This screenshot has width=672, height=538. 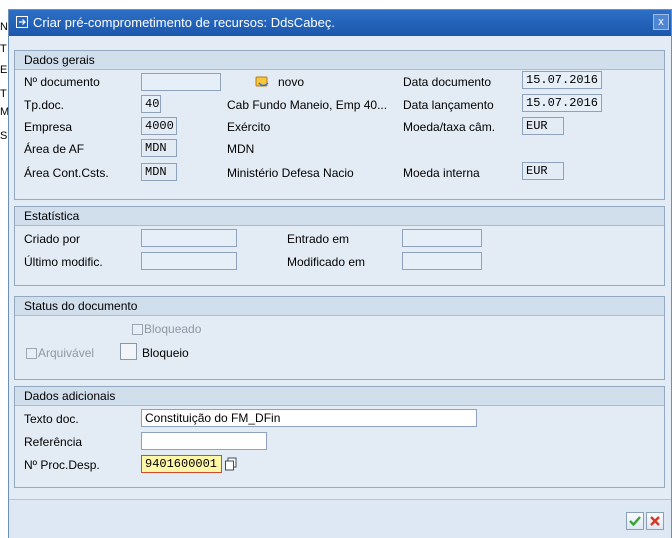 I want to click on moeda-interna-field: EUR, so click(x=543, y=171).